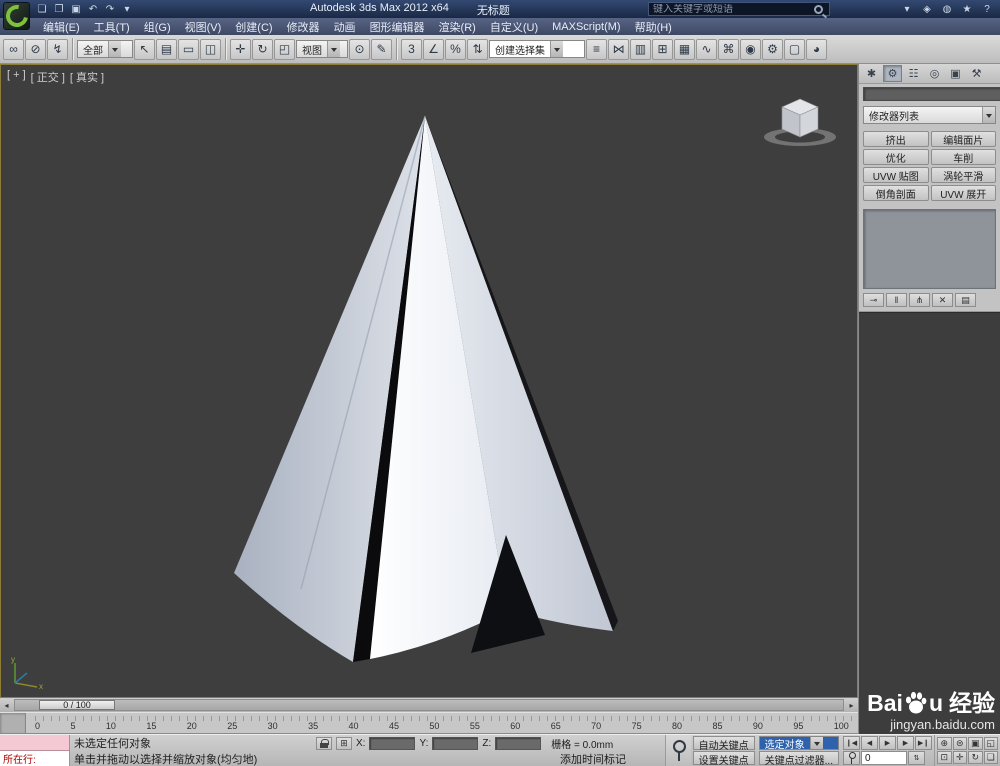 The width and height of the screenshot is (1000, 766). Describe the element at coordinates (887, 743) in the screenshot. I see `play-animation-icon: ▶` at that location.